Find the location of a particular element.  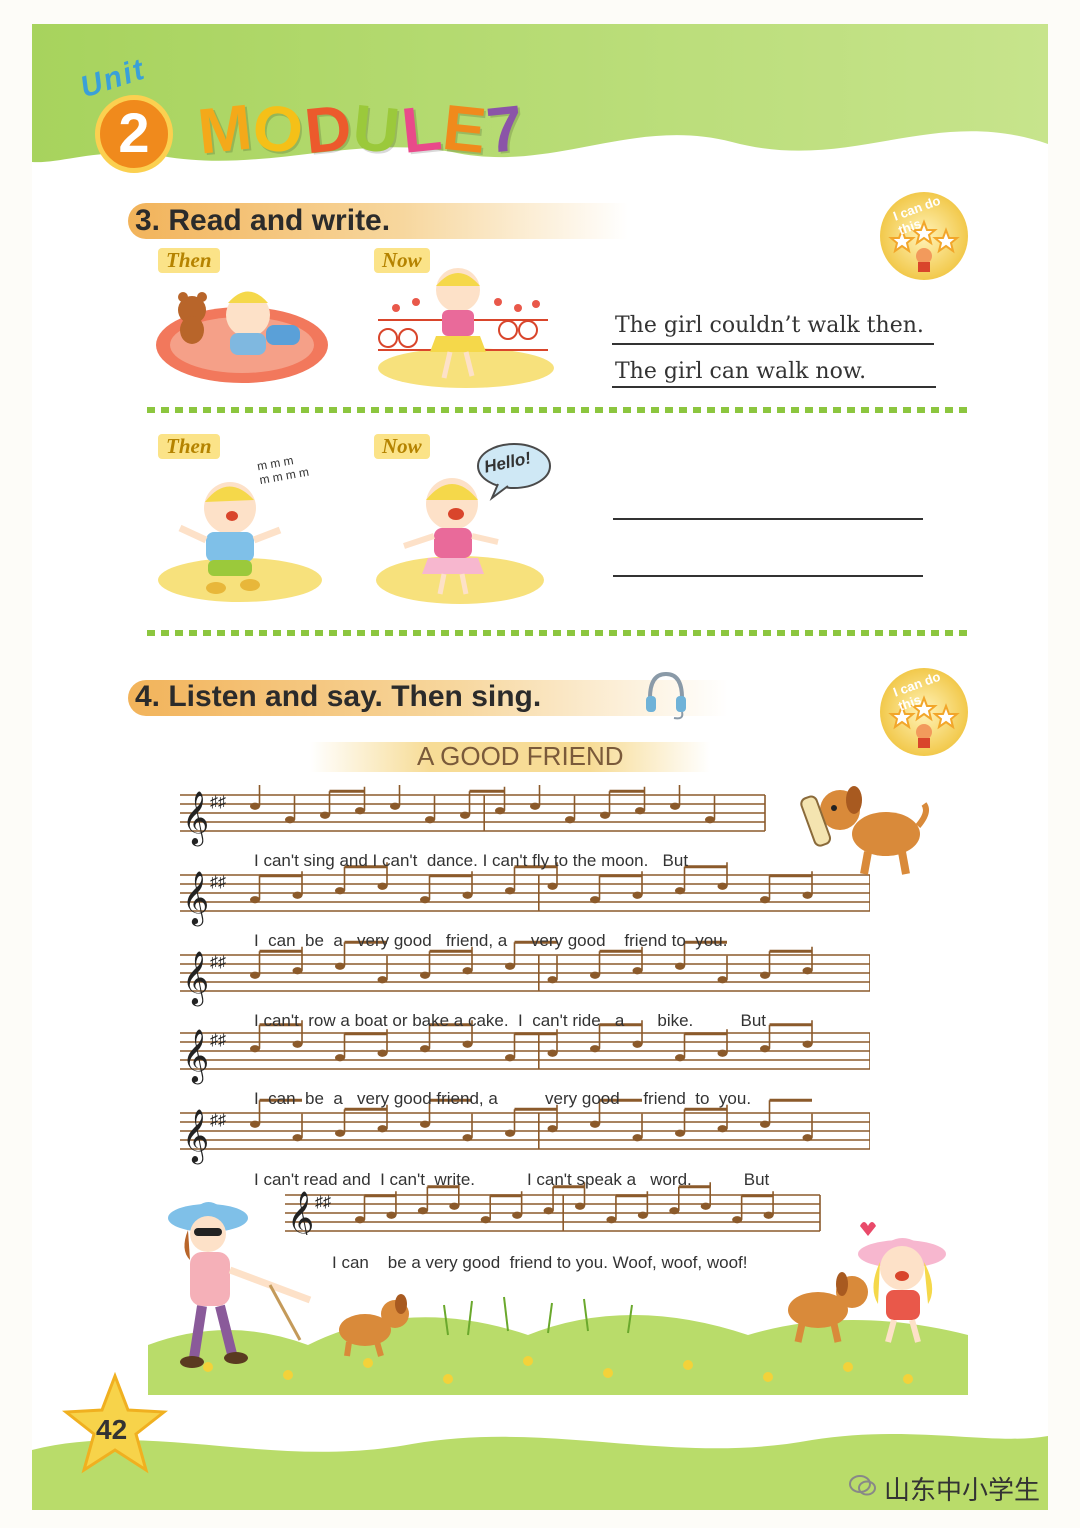

girl-with-dog-illustration is located at coordinates (867, 1282).